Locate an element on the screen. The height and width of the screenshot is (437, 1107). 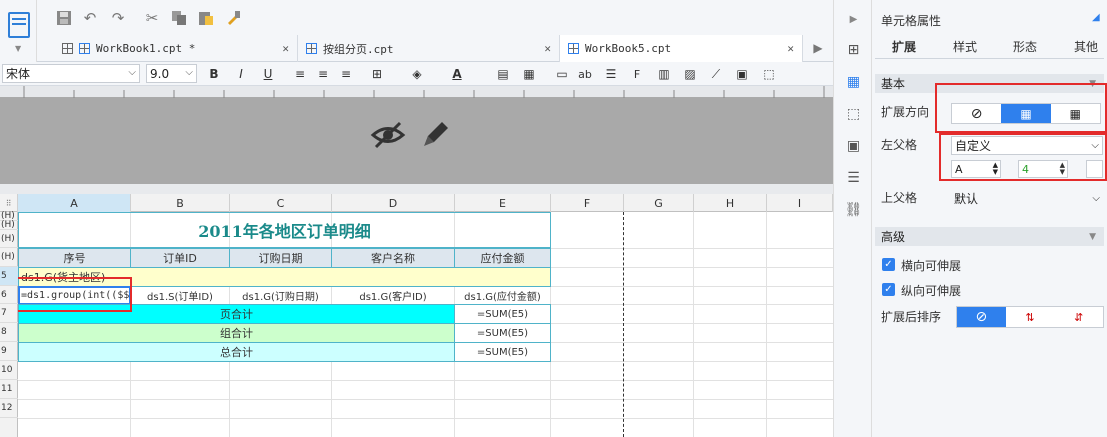
save-icon is located at coordinates (64, 18).